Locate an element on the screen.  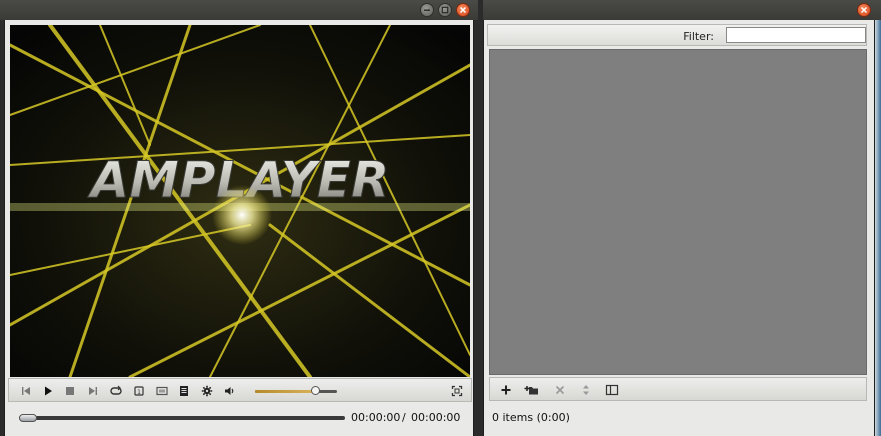
columns-icon is located at coordinates (612, 390).